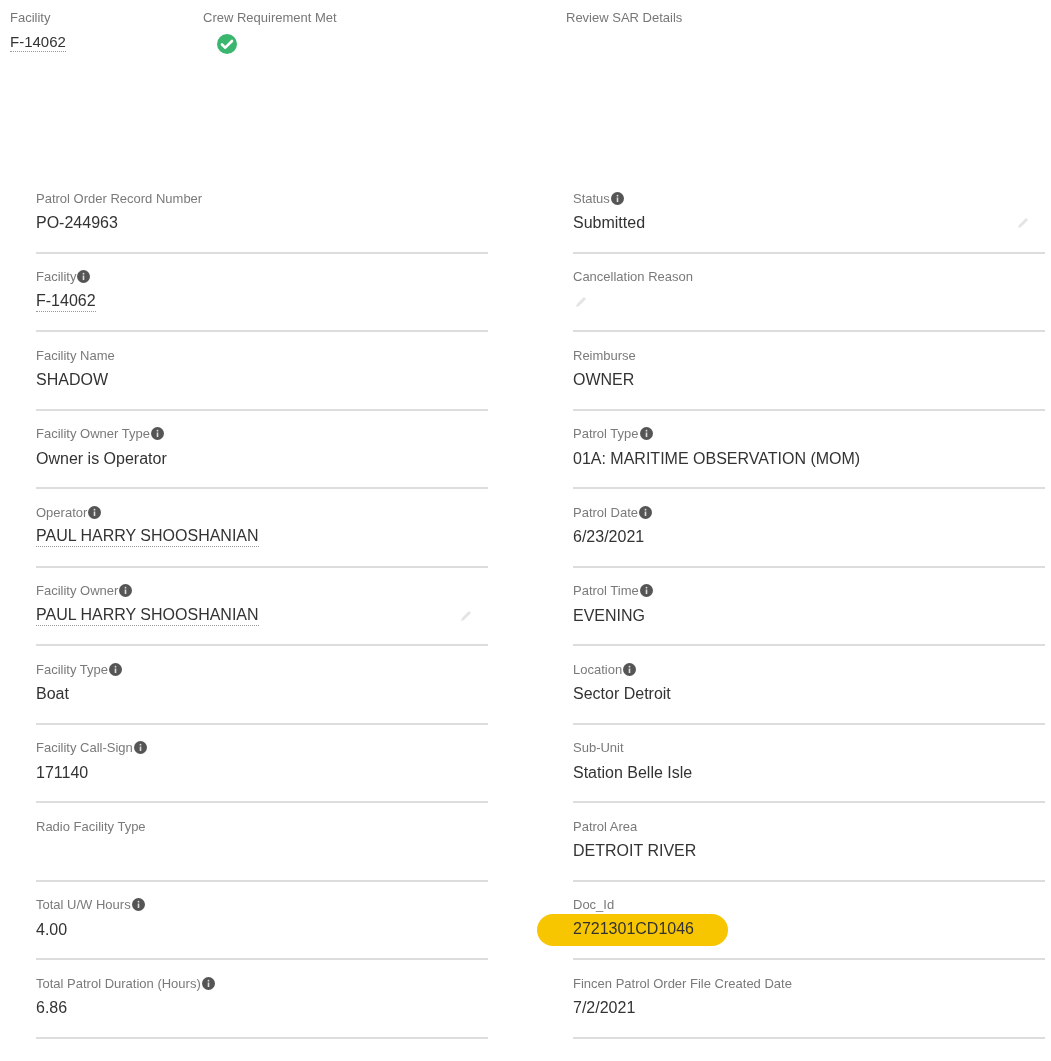 Image resolution: width=1051 pixels, height=1061 pixels. What do you see at coordinates (91, 826) in the screenshot?
I see `field-label: Radio Facility Type` at bounding box center [91, 826].